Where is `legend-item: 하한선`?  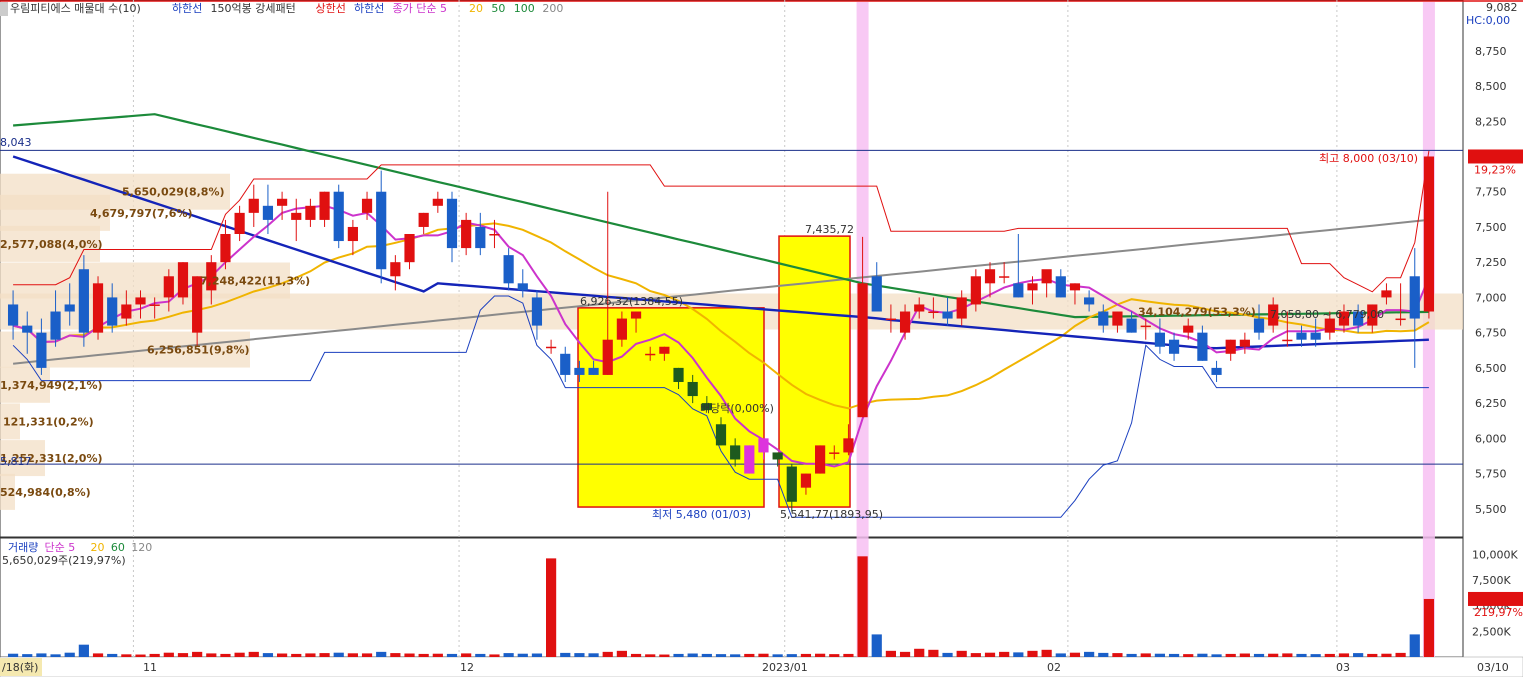 legend-item: 하한선 is located at coordinates (369, 8).